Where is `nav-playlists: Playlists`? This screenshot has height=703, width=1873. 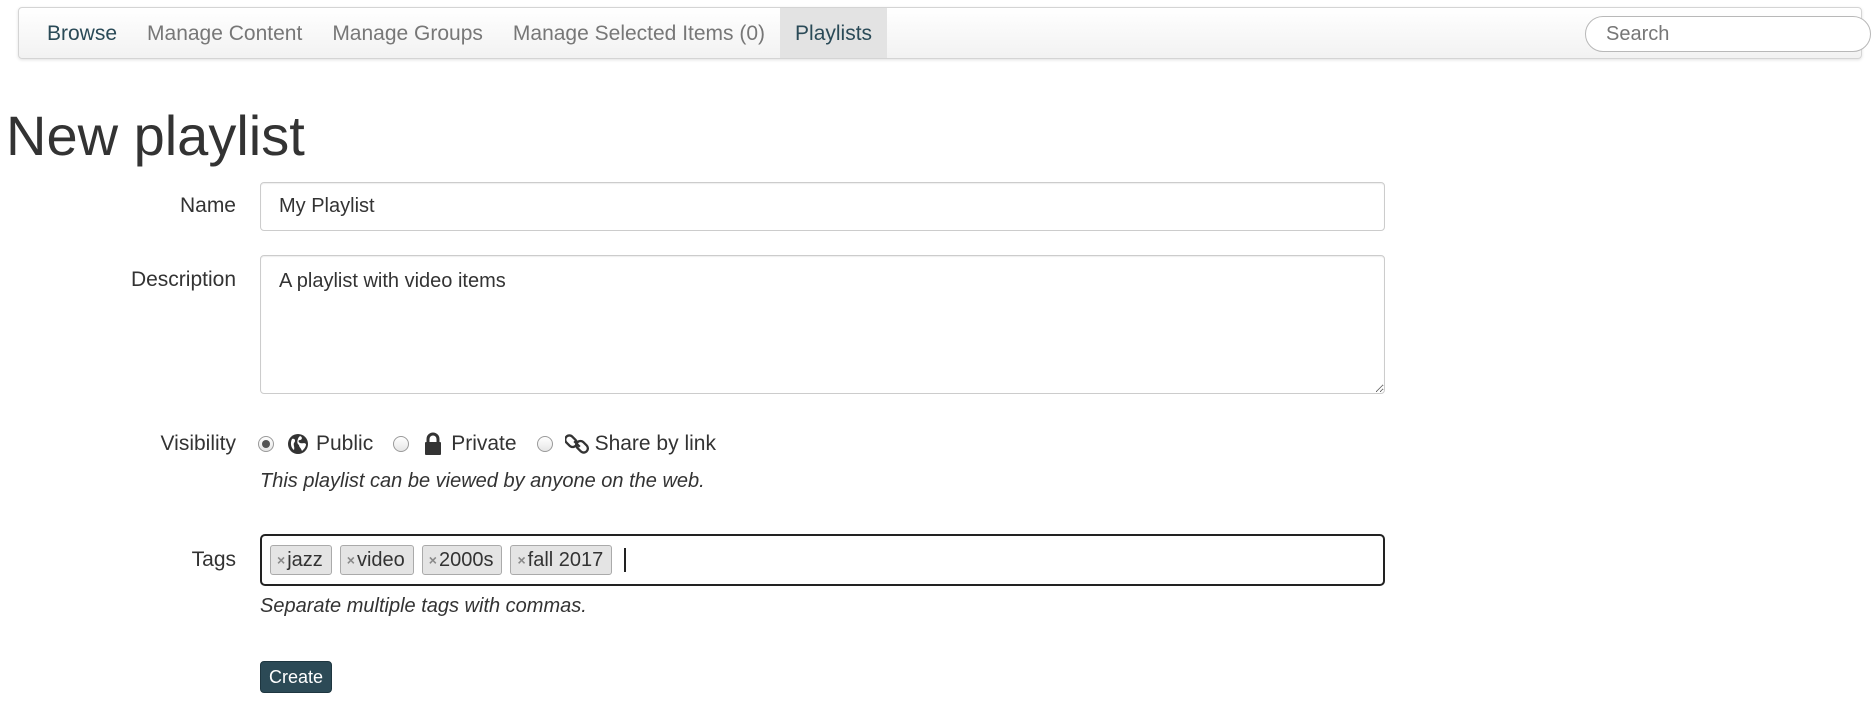 nav-playlists: Playlists is located at coordinates (834, 33).